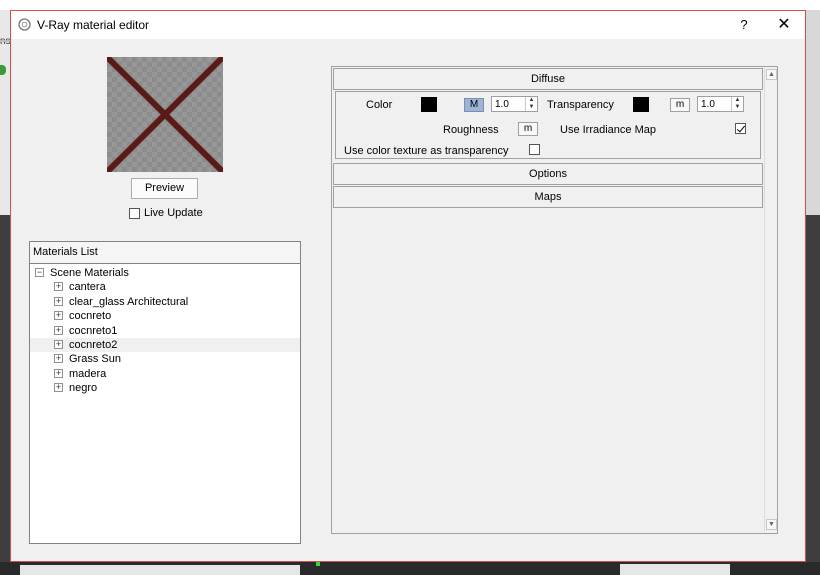  I want to click on list-item: + cantera, so click(165, 287).